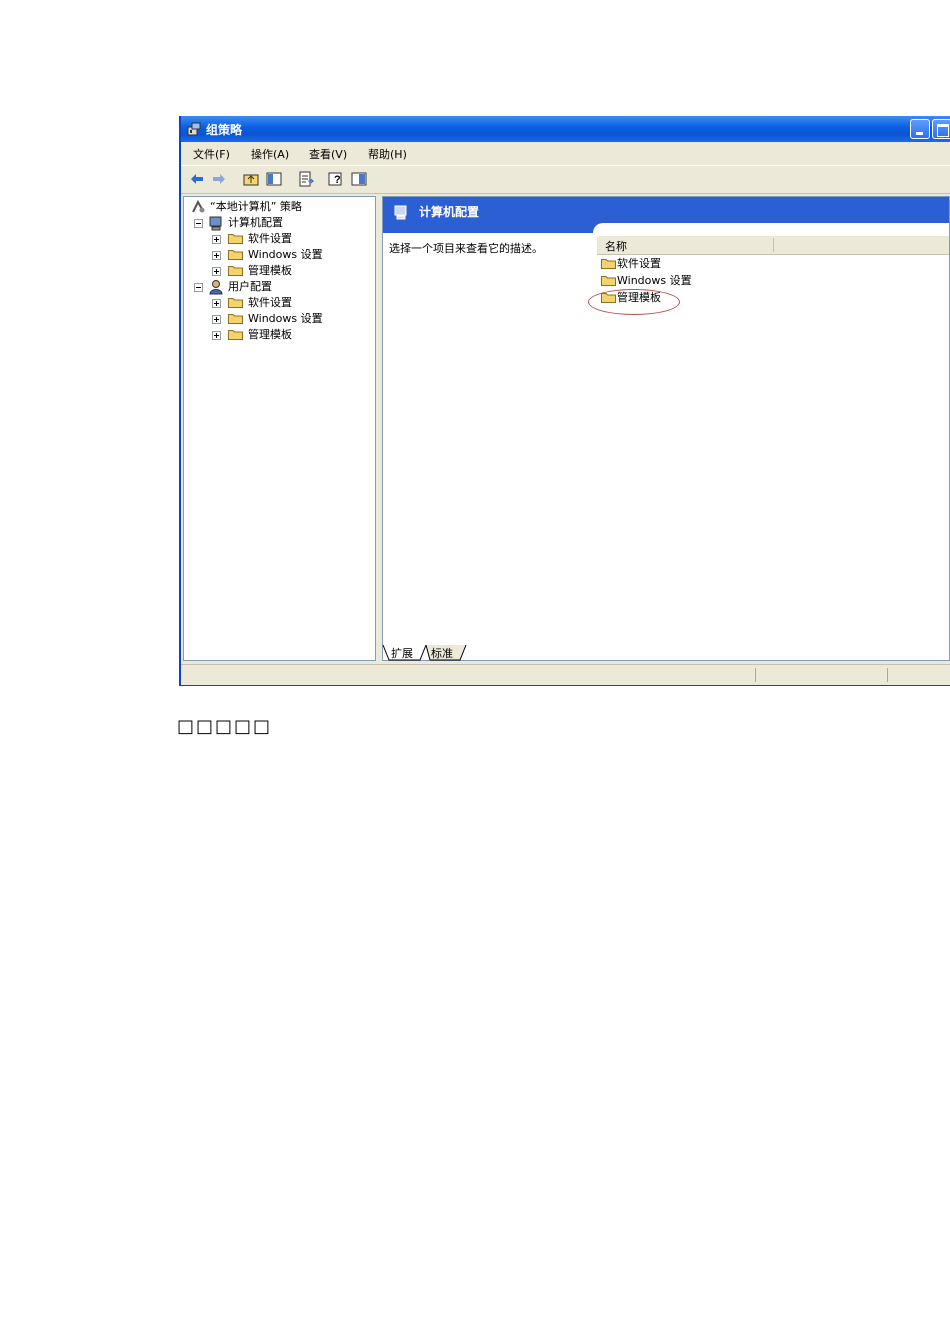  Describe the element at coordinates (442, 653) in the screenshot. I see `tab-standard: 标准` at that location.